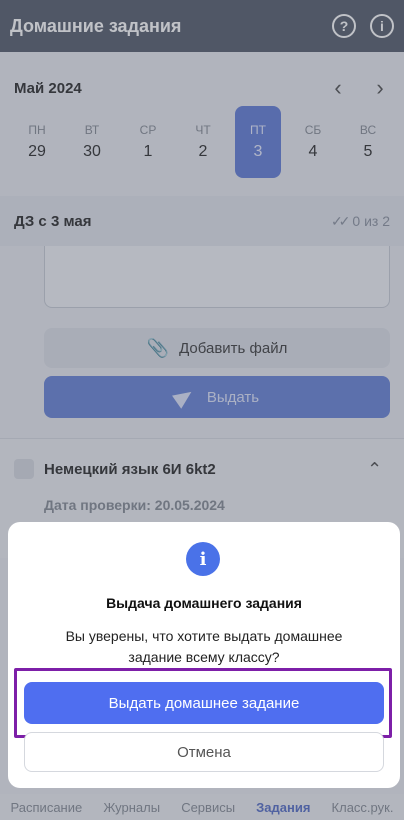  I want to click on confirm-issue-button: Выдать домашнее задание, so click(204, 703).